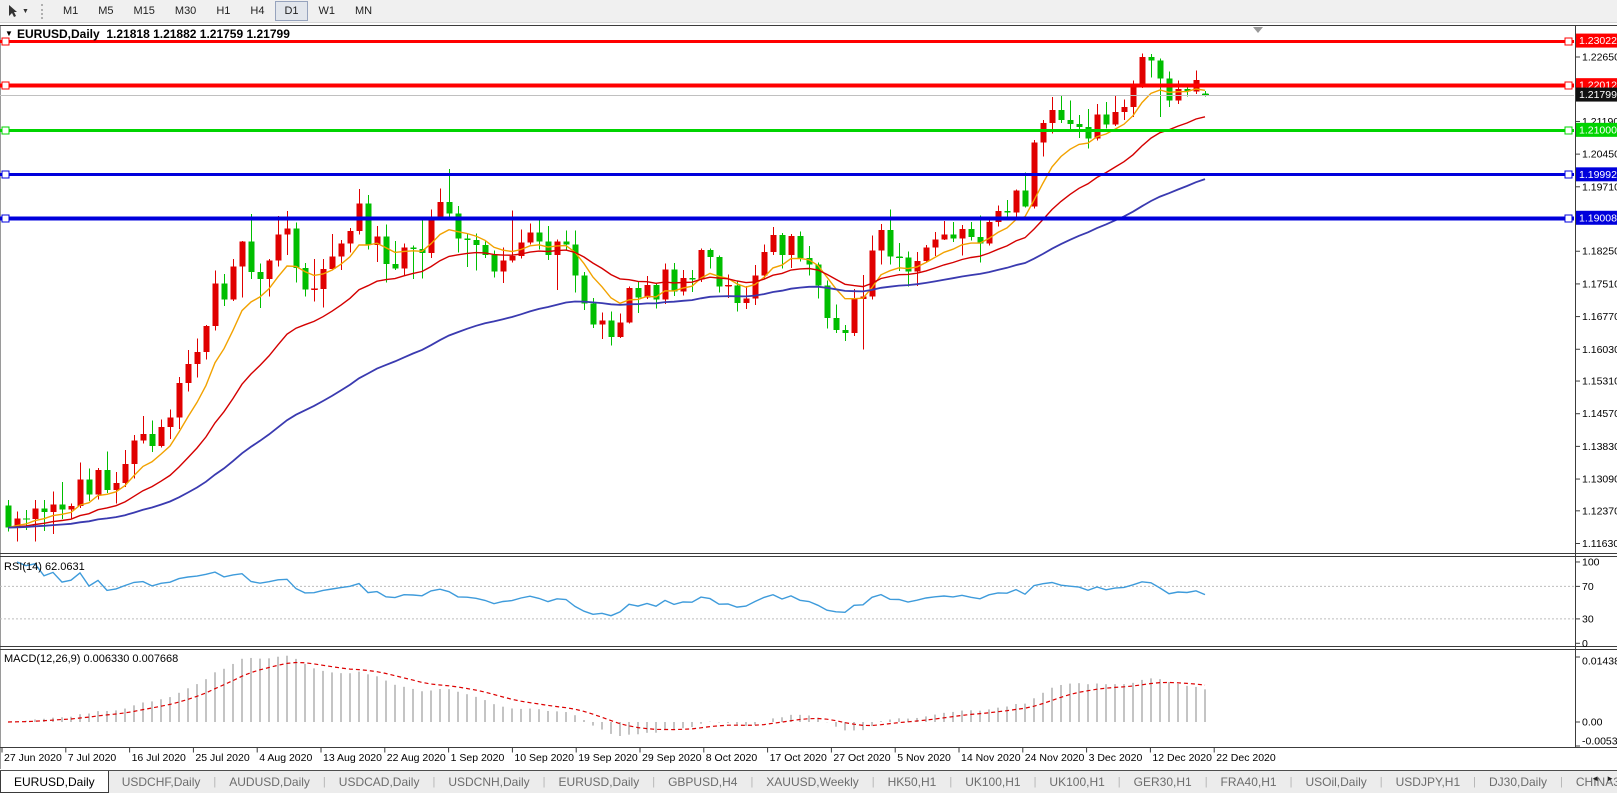  I want to click on chart-tab-audusd-daily: AUDUSD,Daily, so click(269, 782).